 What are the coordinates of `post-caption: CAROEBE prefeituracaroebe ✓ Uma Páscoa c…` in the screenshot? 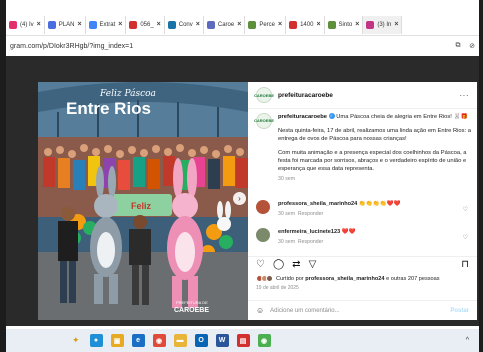 It's located at (363, 148).